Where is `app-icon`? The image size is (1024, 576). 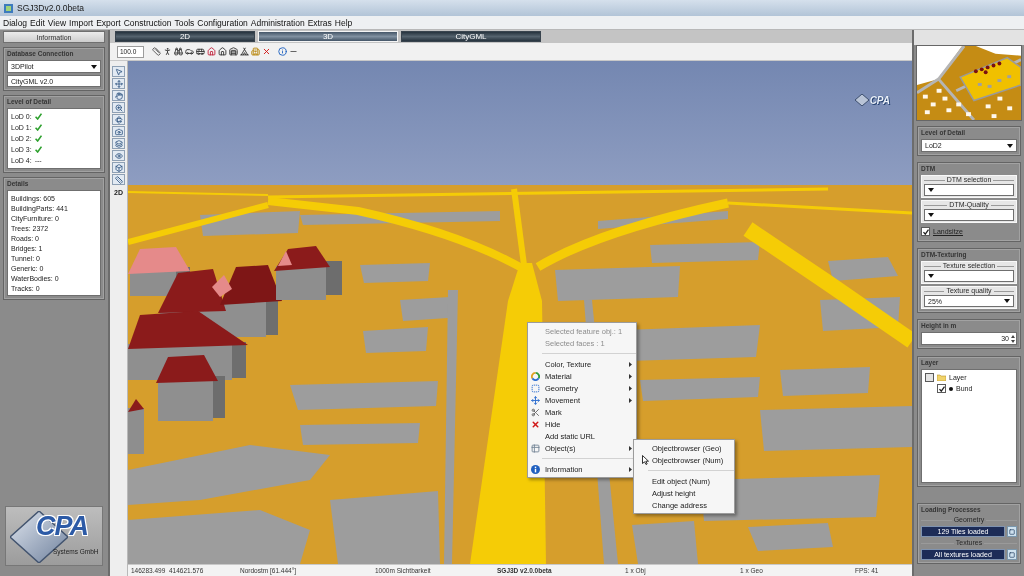
app-icon is located at coordinates (8, 8).